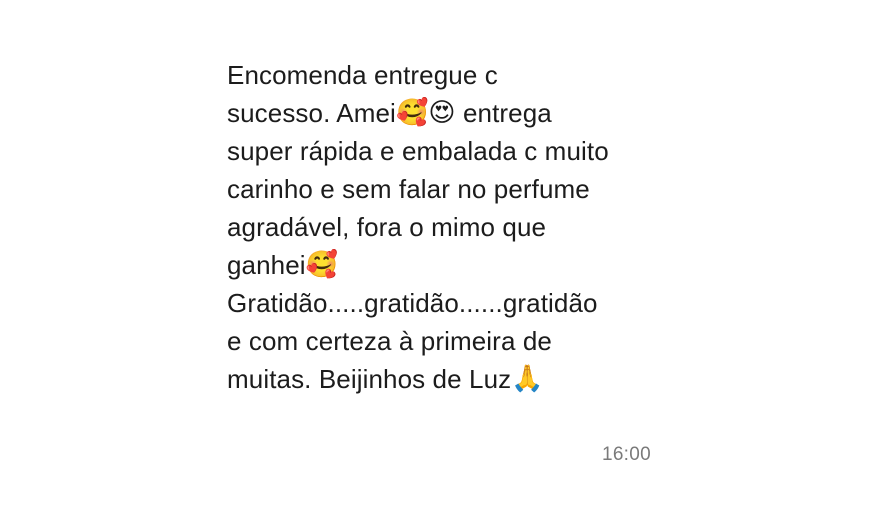 This screenshot has height=520, width=880. Describe the element at coordinates (266, 265) in the screenshot. I see `line-text: ganhei` at that location.